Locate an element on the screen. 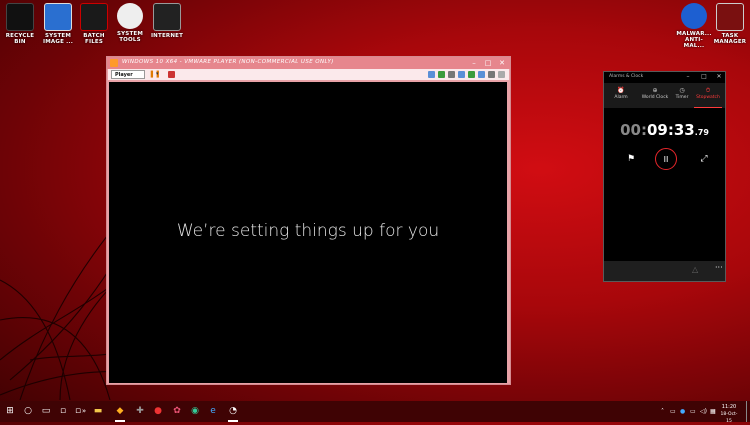 Image resolution: width=750 pixels, height=425 pixels. tools-taskbar-icon: ✚ is located at coordinates (140, 411).